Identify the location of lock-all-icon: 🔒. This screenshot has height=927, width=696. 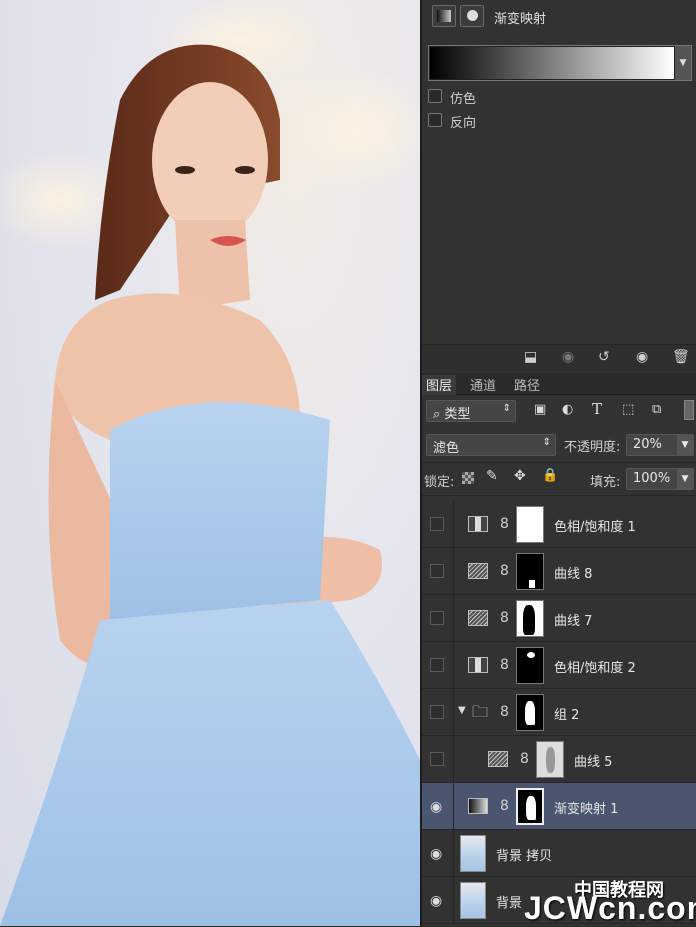
(550, 475).